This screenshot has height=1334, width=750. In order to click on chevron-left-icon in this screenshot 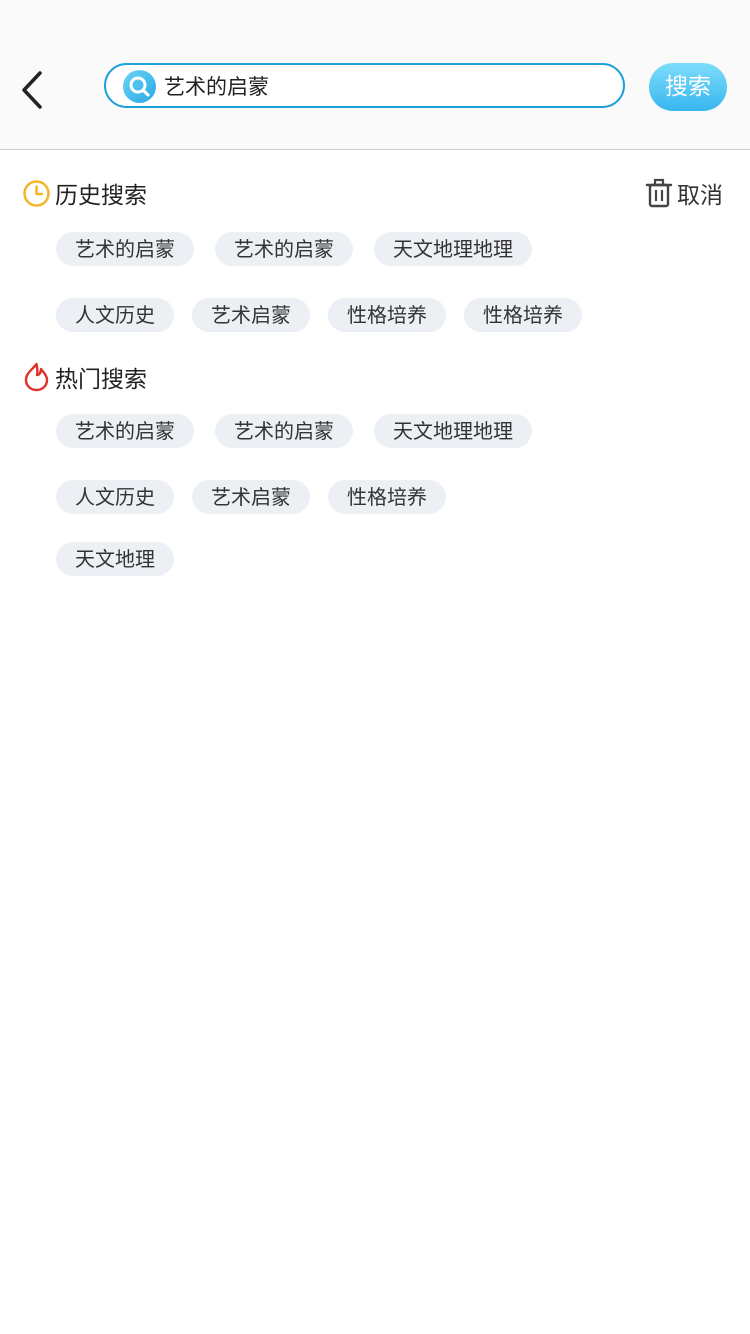, I will do `click(32, 90)`.